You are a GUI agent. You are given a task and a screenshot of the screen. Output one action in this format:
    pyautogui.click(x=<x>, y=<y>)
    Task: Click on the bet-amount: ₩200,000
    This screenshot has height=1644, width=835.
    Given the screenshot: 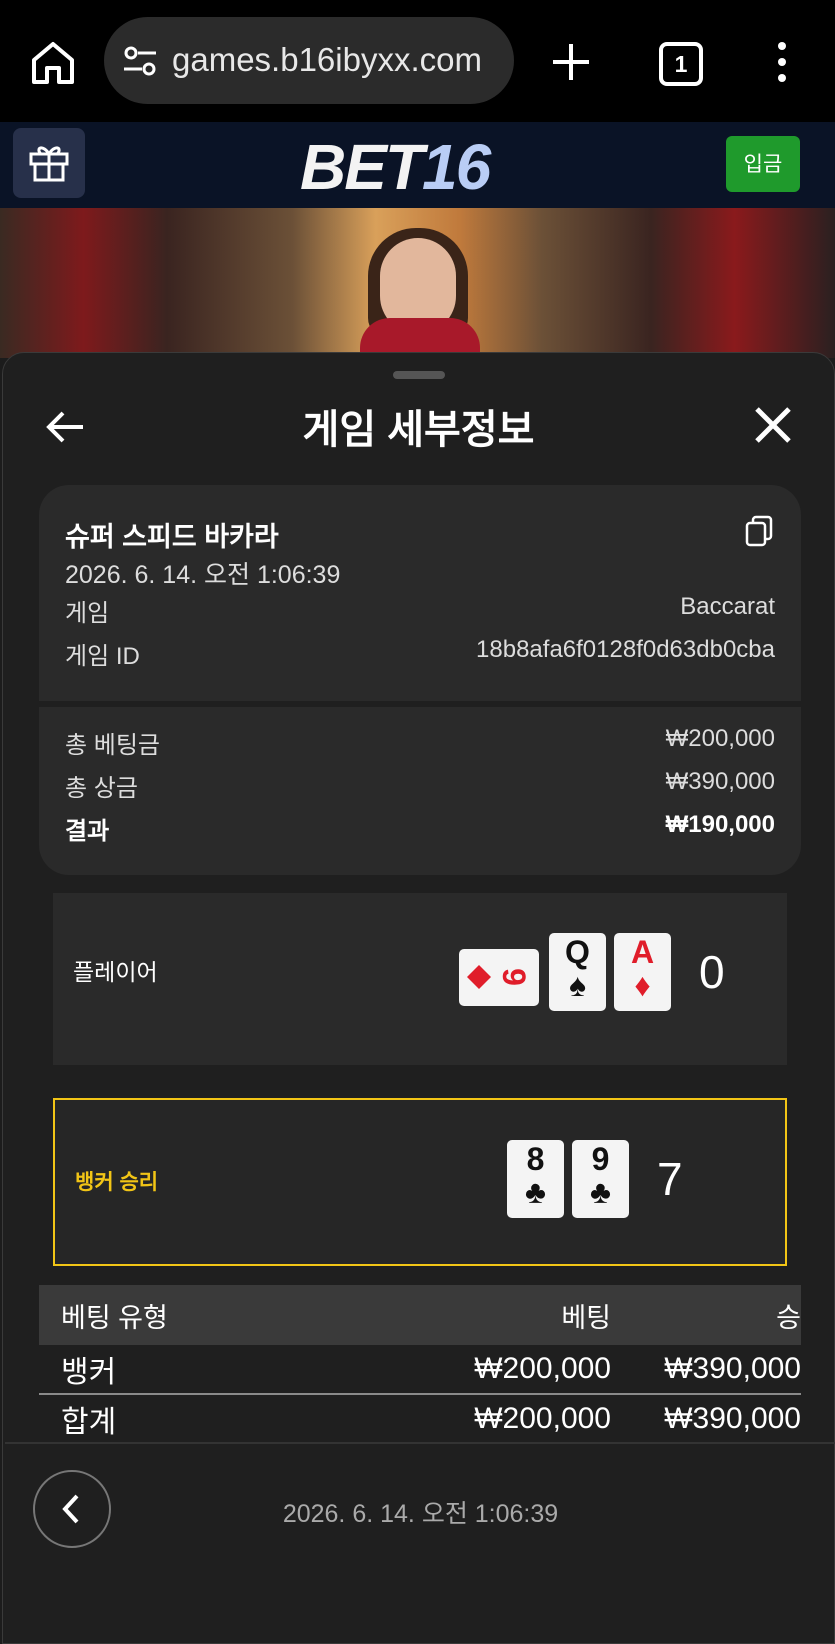 What is the action you would take?
    pyautogui.click(x=542, y=1368)
    